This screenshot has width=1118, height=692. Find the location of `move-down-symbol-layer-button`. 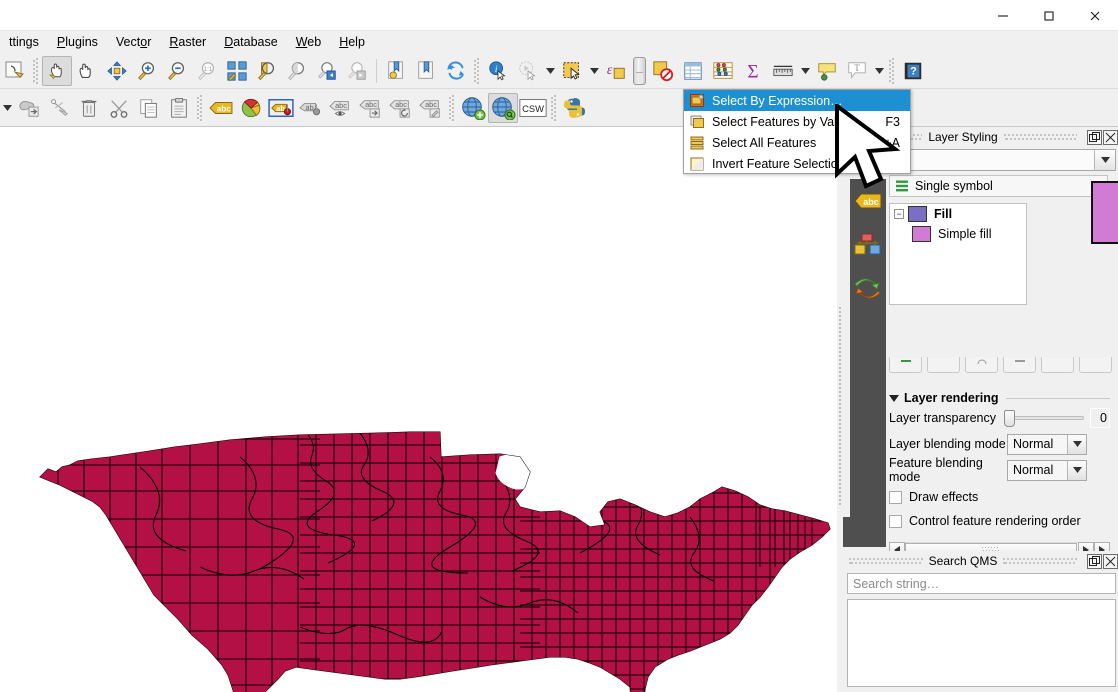

move-down-symbol-layer-button is located at coordinates (1095, 365).